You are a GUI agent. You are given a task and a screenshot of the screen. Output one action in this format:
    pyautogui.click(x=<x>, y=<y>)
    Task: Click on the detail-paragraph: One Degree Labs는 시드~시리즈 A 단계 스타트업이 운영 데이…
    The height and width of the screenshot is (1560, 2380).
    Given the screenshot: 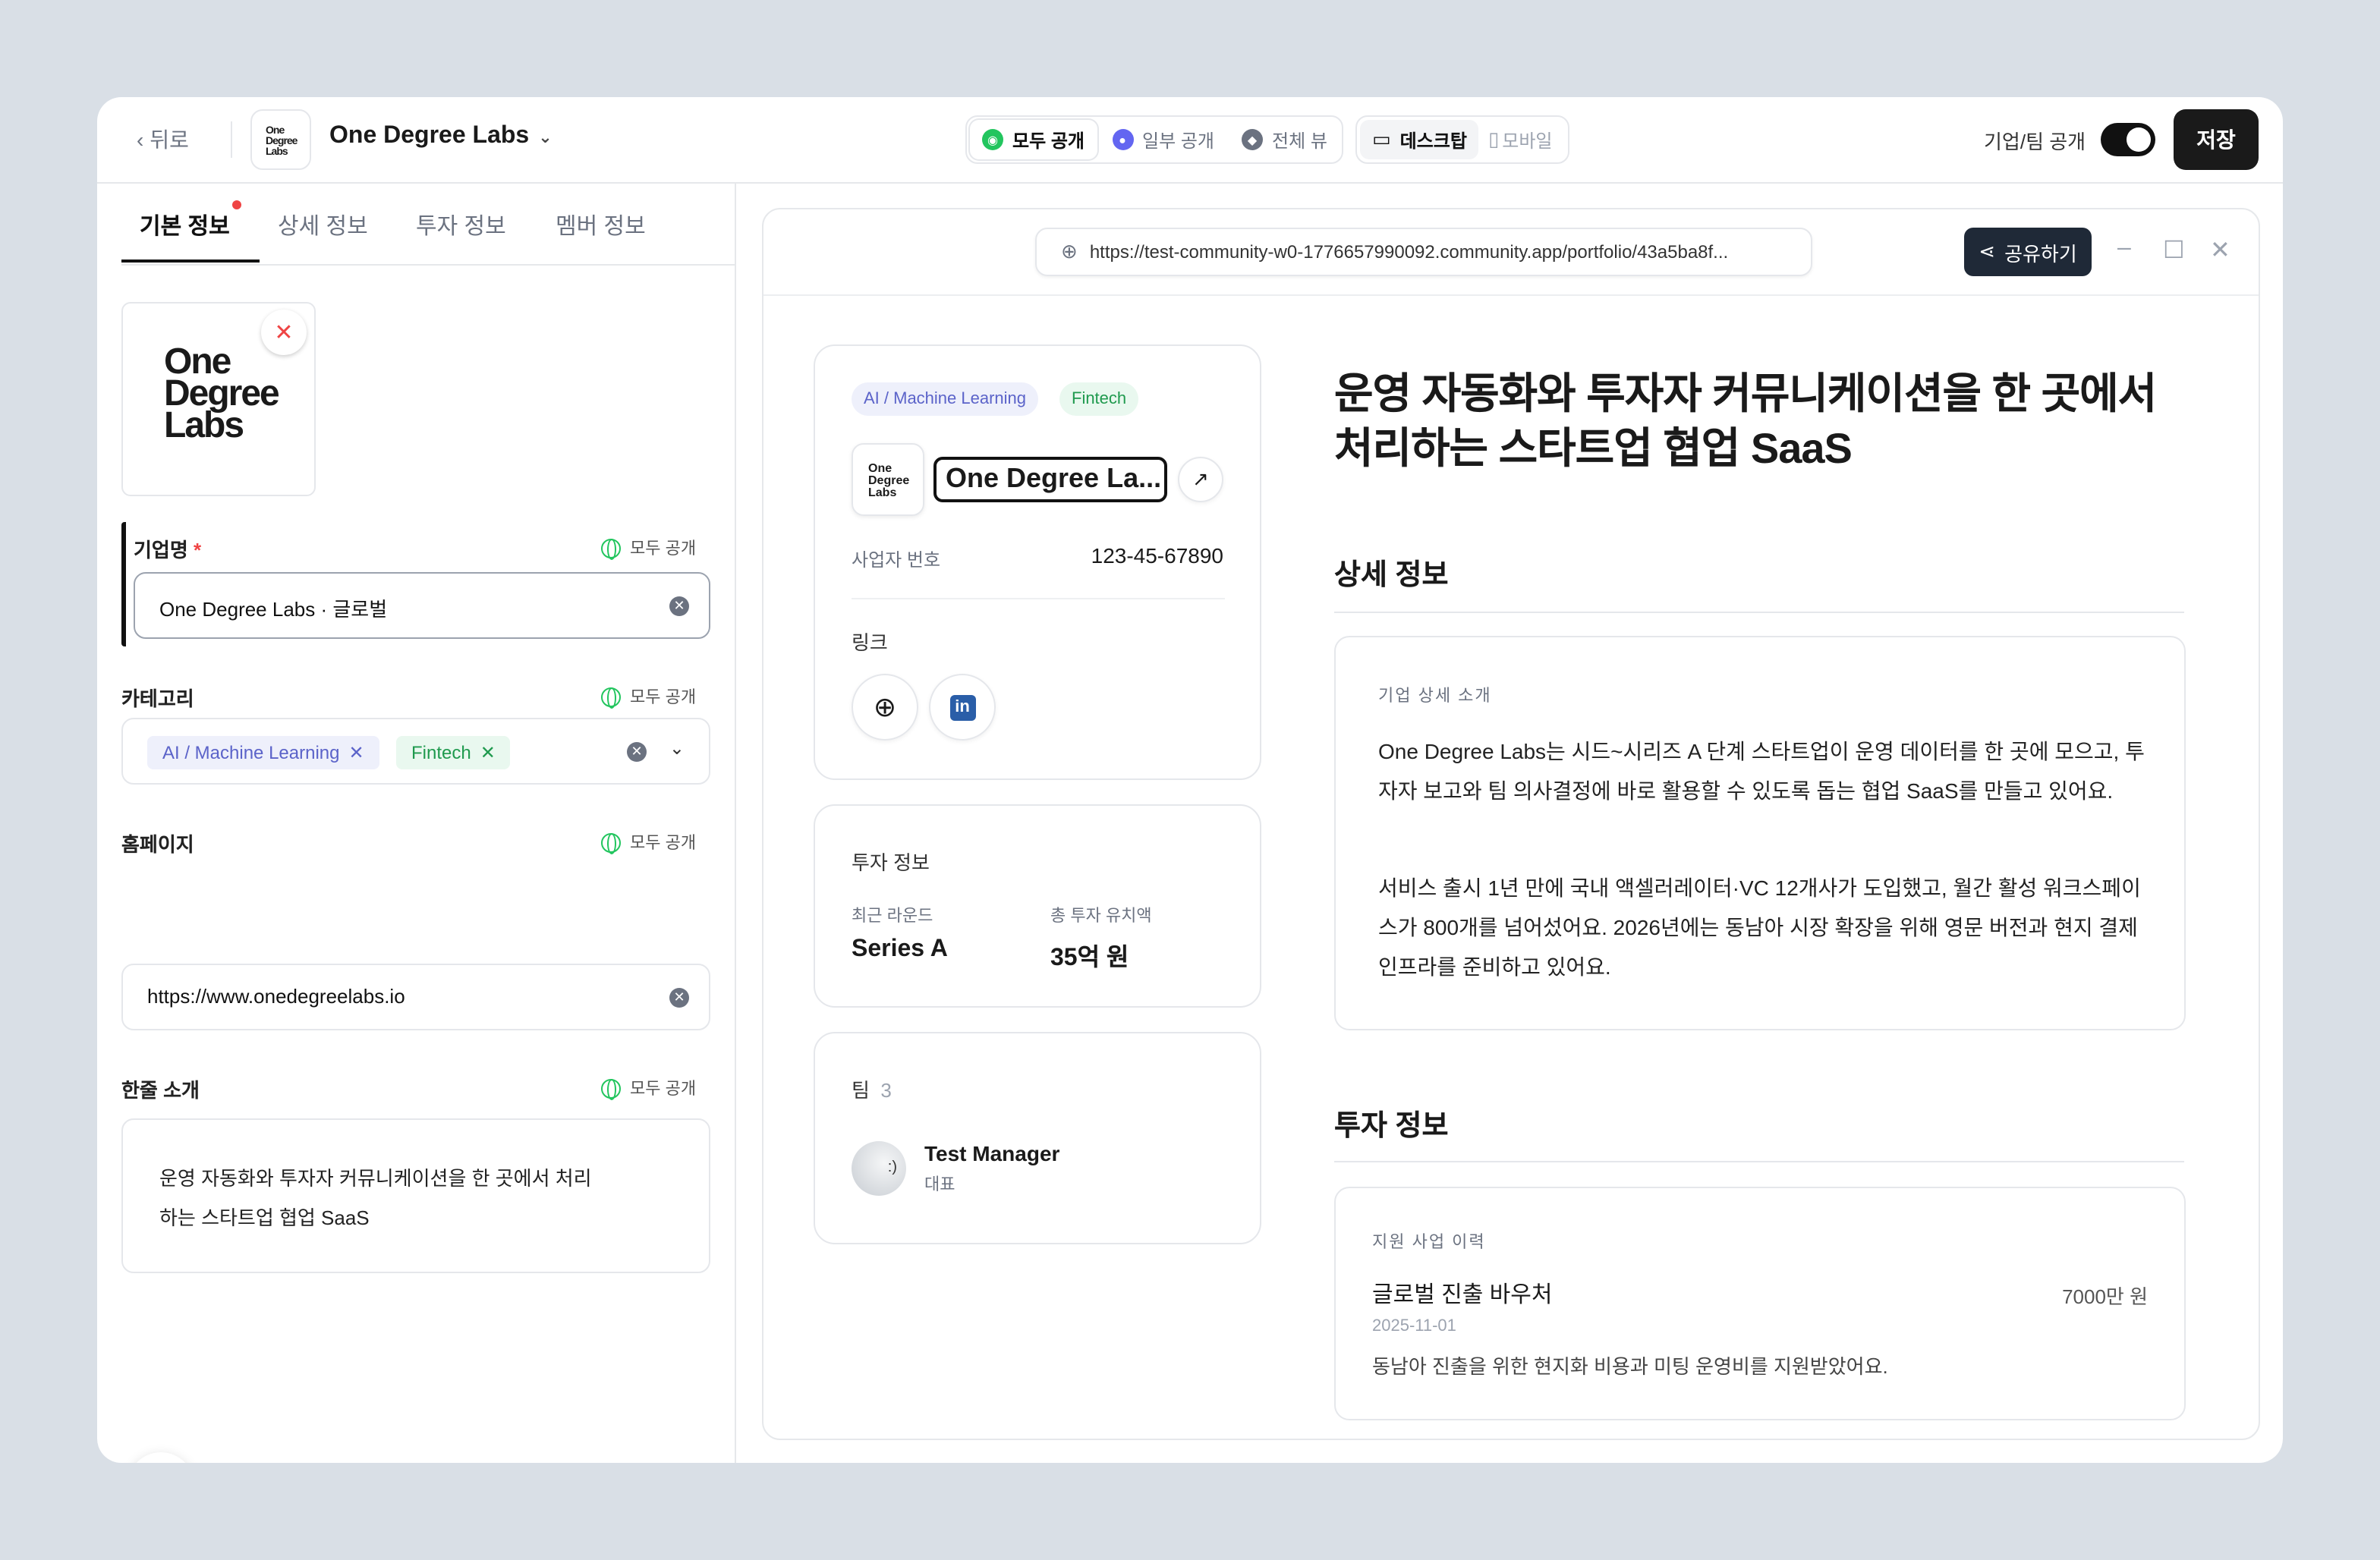 What is the action you would take?
    pyautogui.click(x=1761, y=771)
    